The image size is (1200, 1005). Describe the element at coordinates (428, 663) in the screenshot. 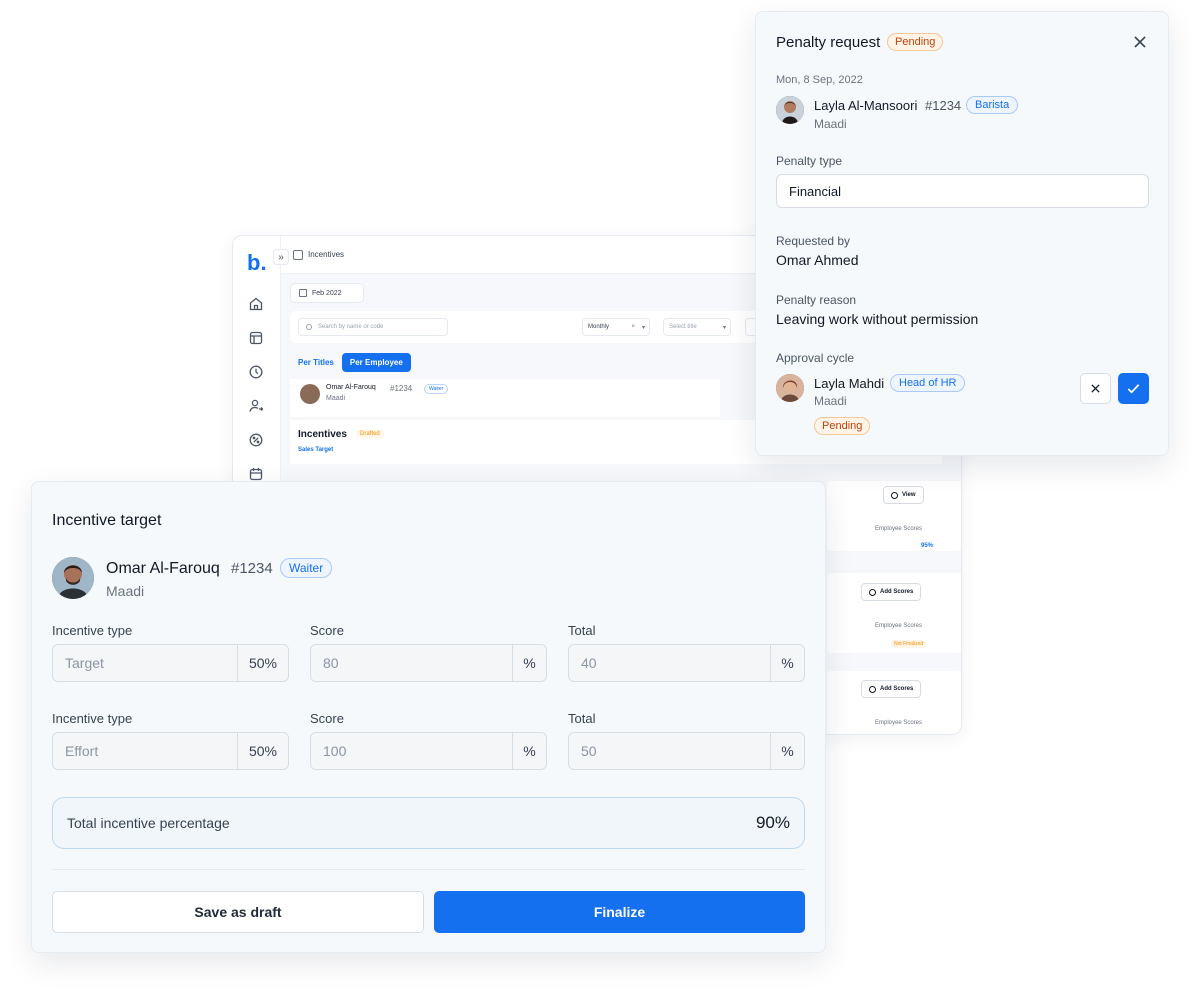

I see `score-input: 80 %` at that location.